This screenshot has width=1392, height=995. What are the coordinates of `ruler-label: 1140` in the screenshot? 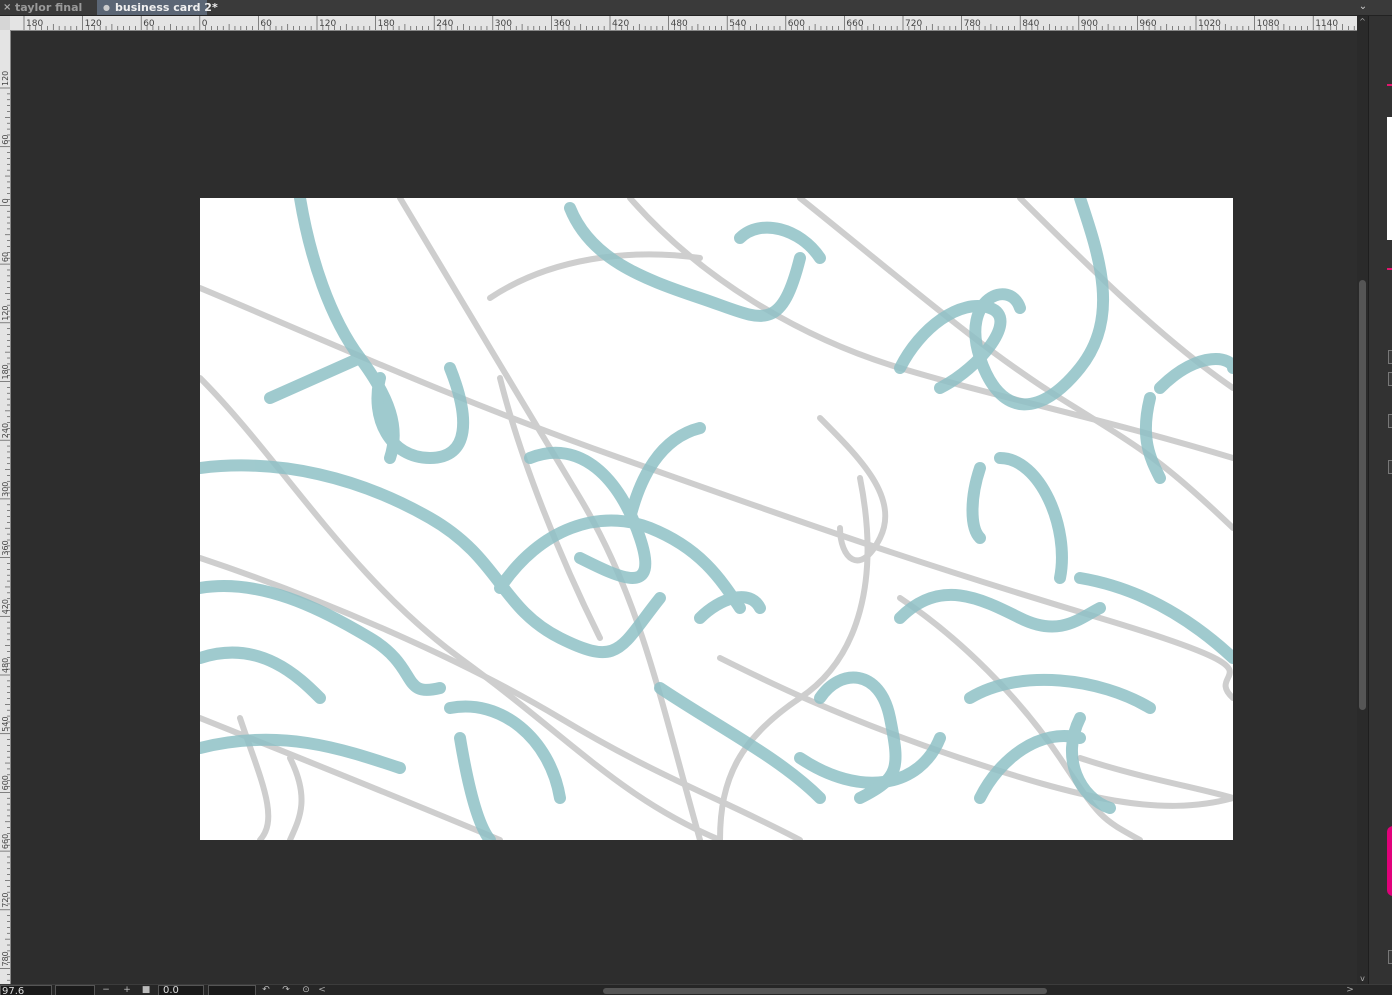 It's located at (1326, 24).